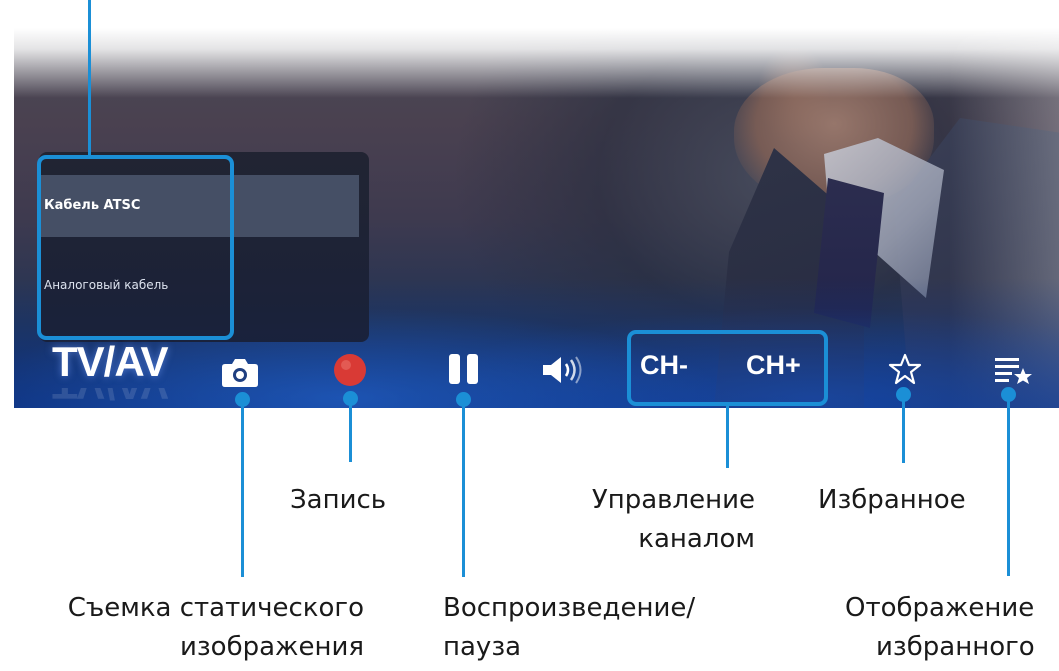 This screenshot has height=671, width=1059. I want to click on source-menu-highlight-box, so click(135, 247).